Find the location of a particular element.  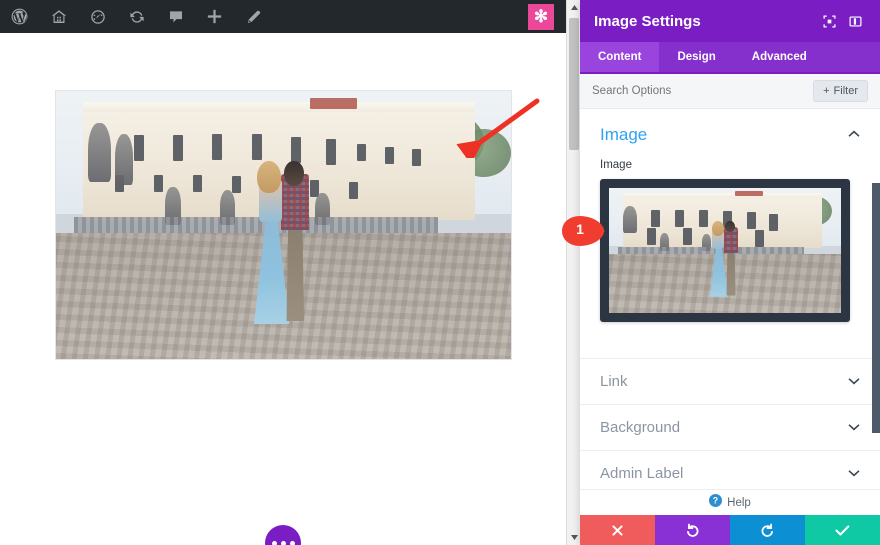

search-input is located at coordinates (703, 91).